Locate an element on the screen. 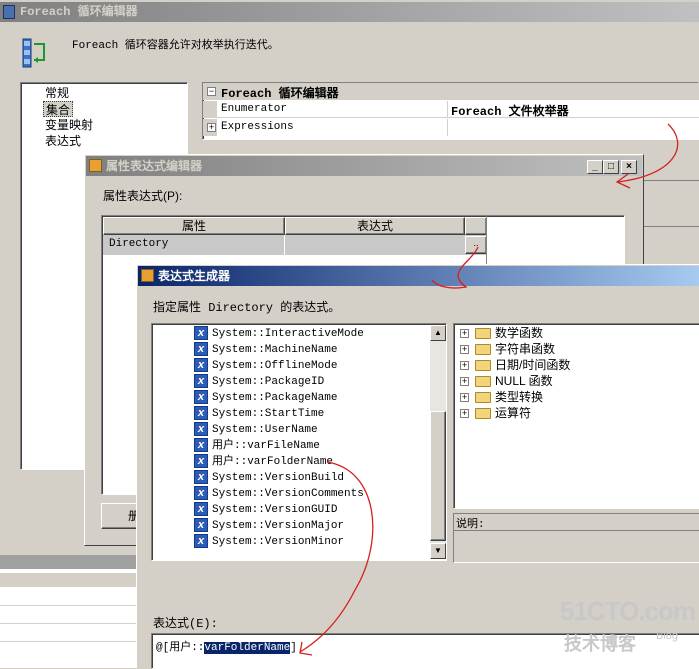 Image resolution: width=699 pixels, height=669 pixels. prop-expr-window-controls: _ □ × is located at coordinates (612, 166).